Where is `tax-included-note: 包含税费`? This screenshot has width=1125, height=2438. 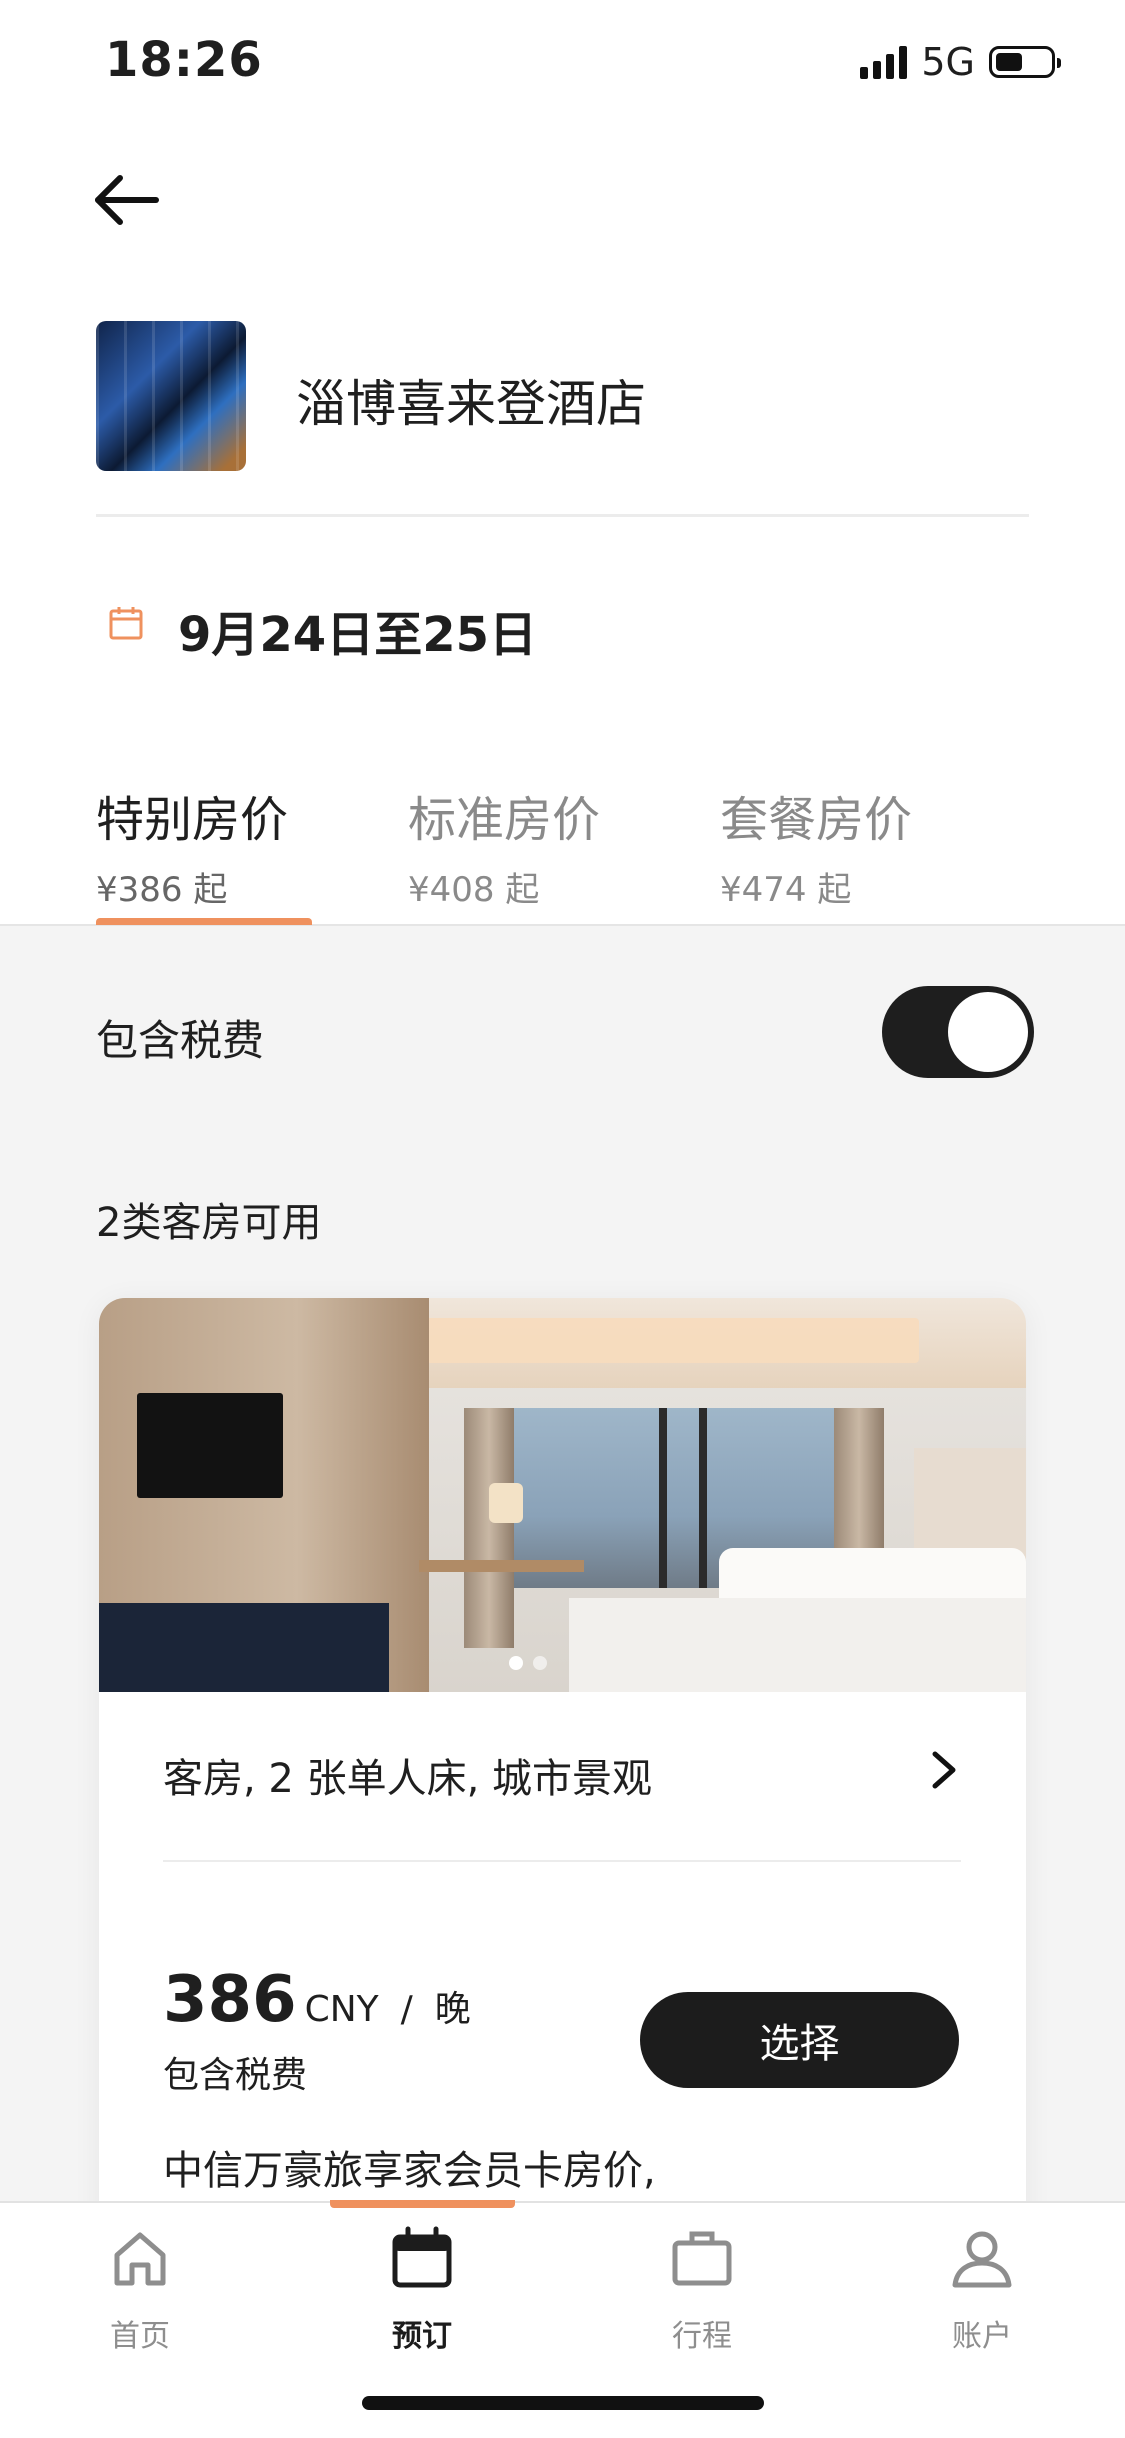 tax-included-note: 包含税费 is located at coordinates (235, 2075).